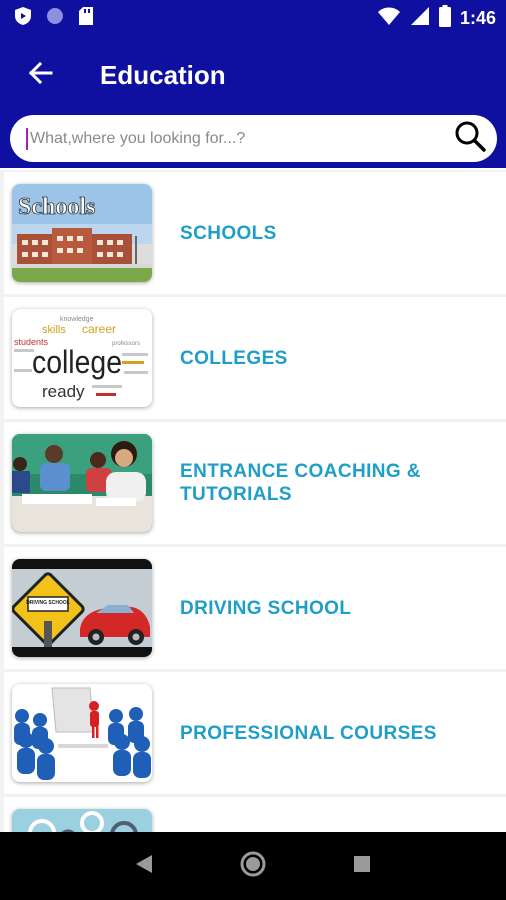  I want to click on search-bar, so click(253, 138).